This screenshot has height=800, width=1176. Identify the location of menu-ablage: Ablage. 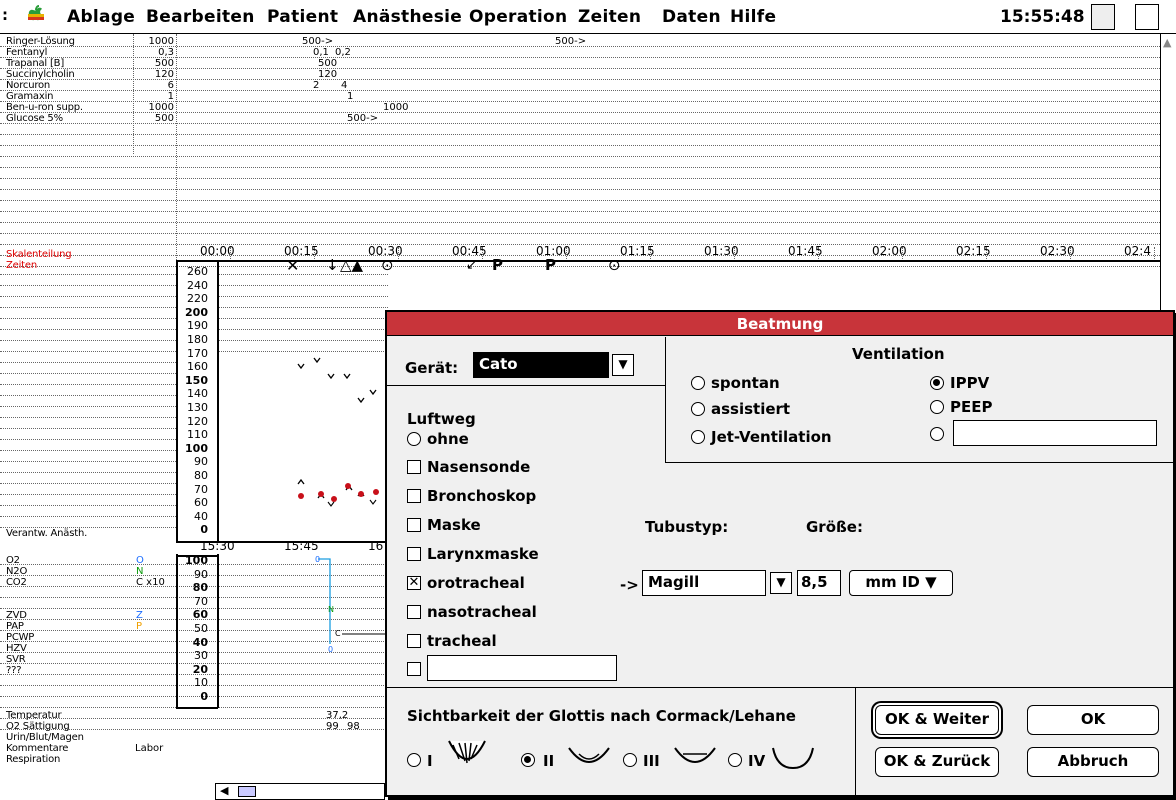
(101, 17).